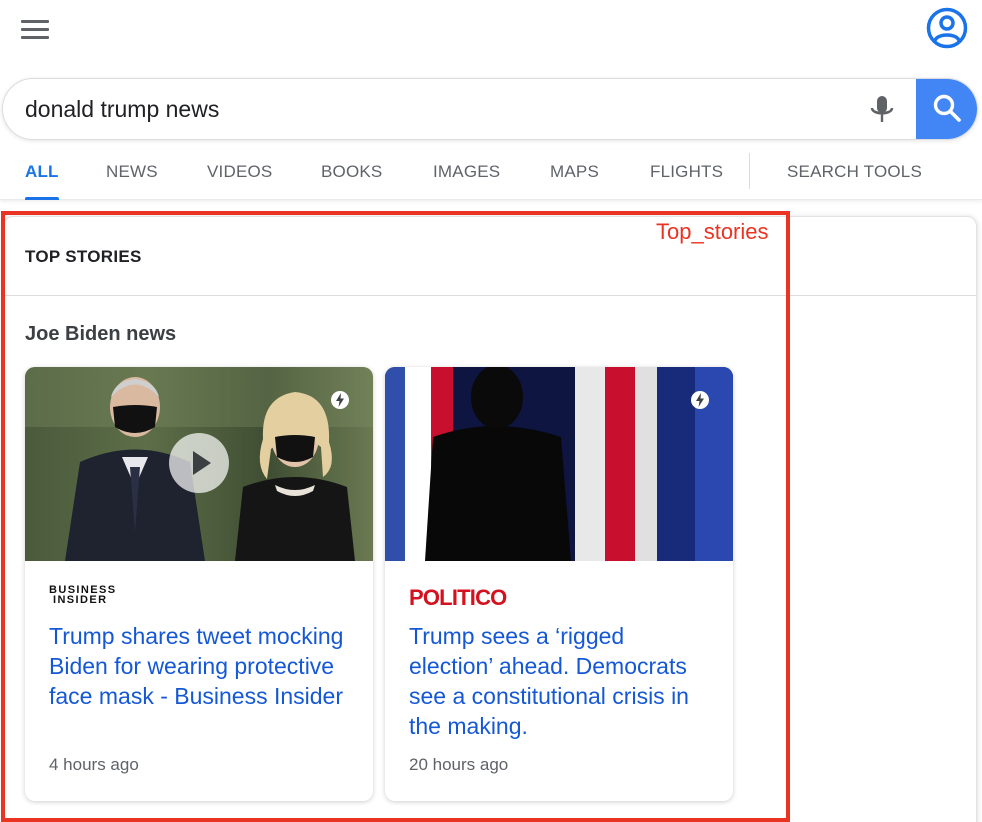  Describe the element at coordinates (749, 171) in the screenshot. I see `tab-divider` at that location.